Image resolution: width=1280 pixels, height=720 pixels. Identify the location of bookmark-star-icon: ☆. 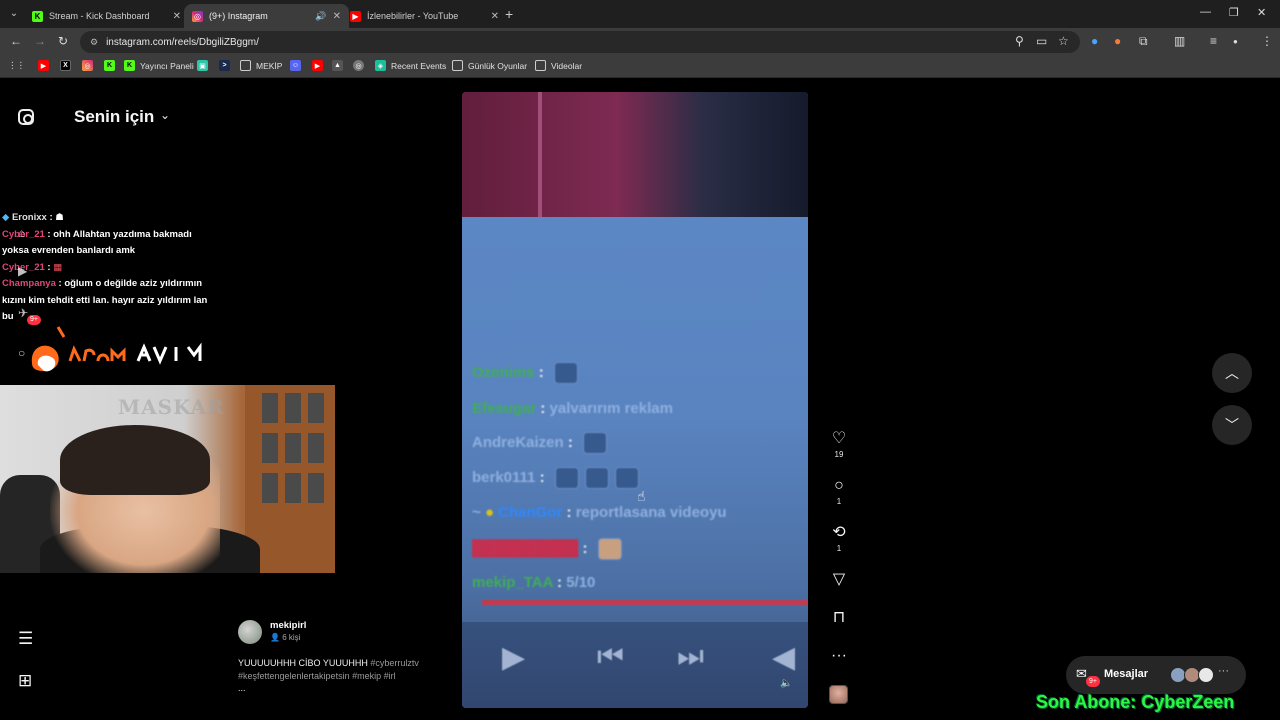
(1063, 41).